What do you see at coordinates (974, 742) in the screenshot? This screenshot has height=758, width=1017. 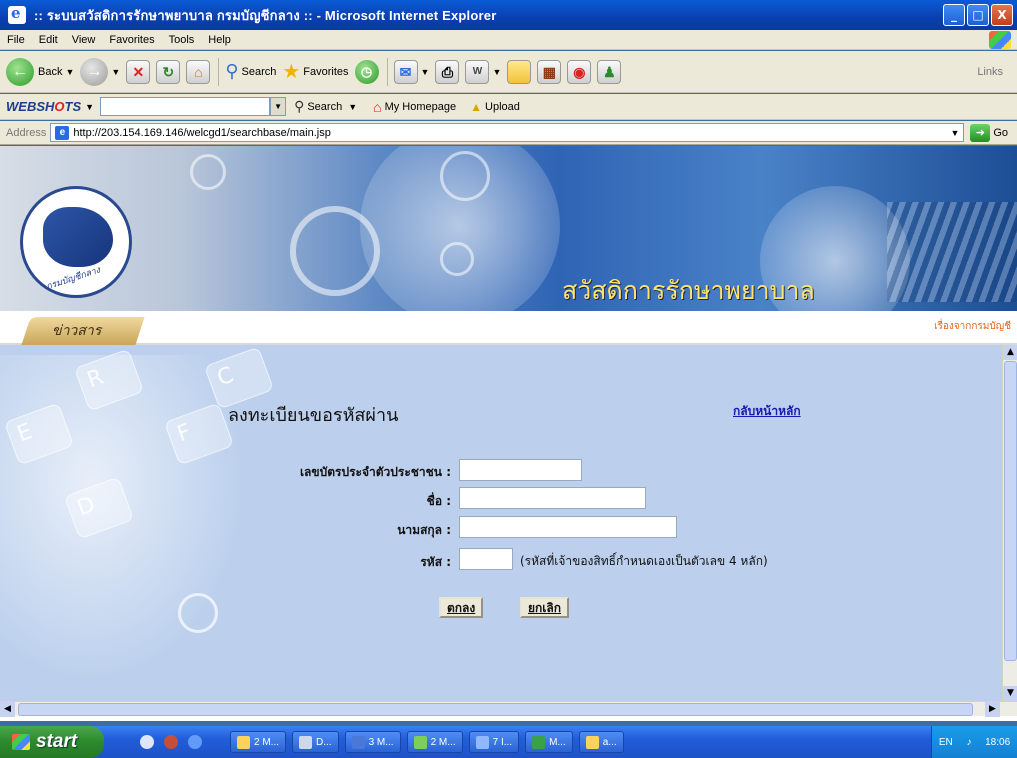 I see `system-tray: EN ♪ 18:06` at bounding box center [974, 742].